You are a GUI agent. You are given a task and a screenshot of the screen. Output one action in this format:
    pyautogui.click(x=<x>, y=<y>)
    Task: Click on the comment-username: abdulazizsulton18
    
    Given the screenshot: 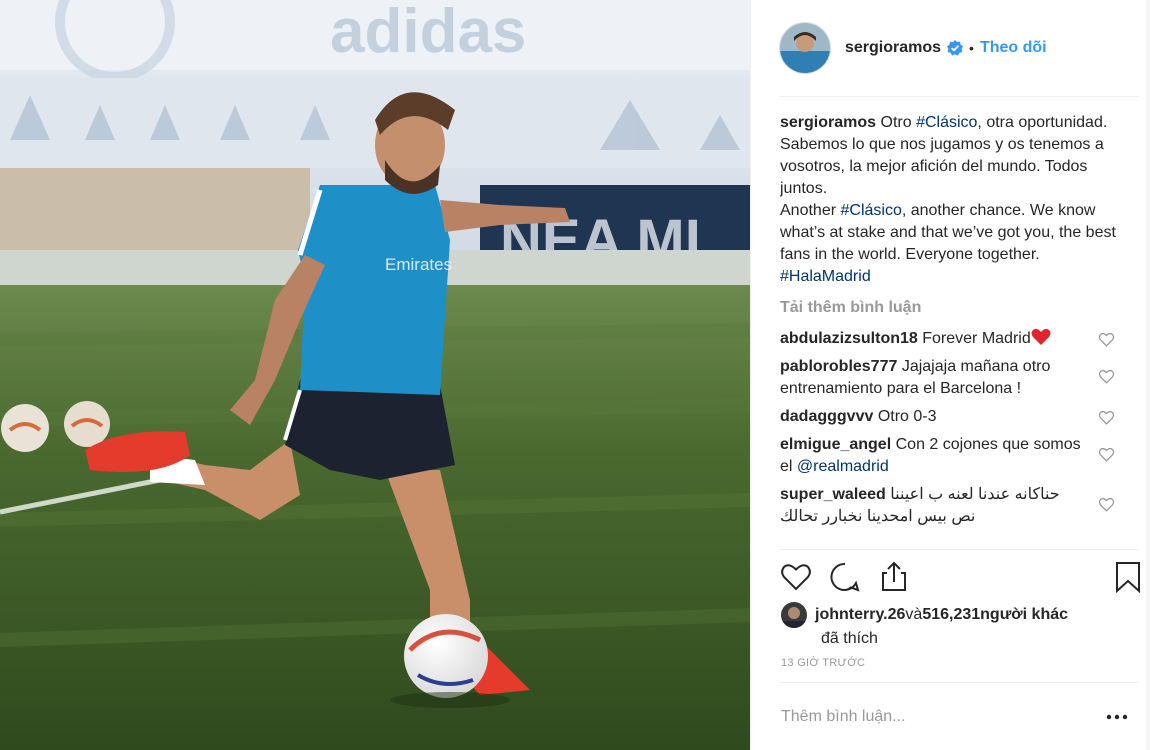 What is the action you would take?
    pyautogui.click(x=849, y=338)
    